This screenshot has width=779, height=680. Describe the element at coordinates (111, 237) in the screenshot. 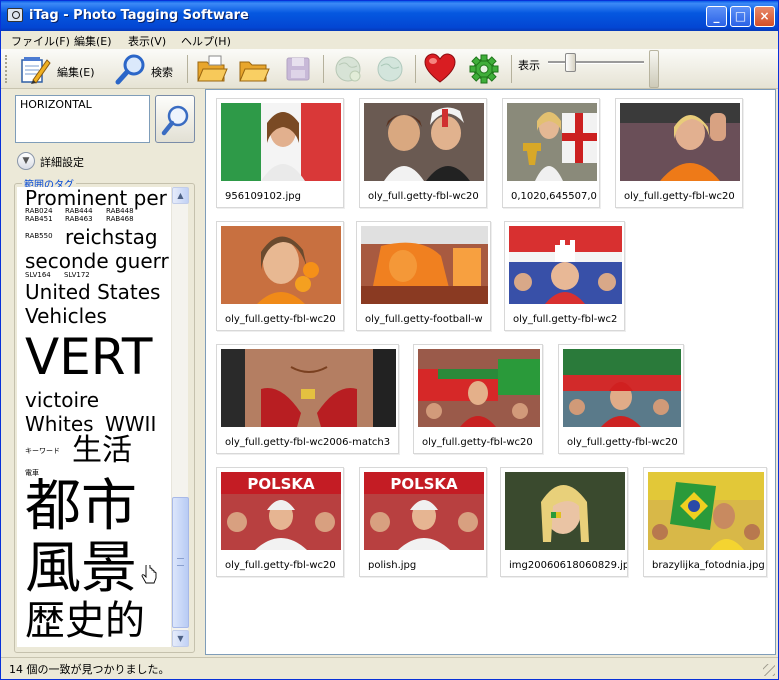

I see `tag-item: reichstag` at that location.